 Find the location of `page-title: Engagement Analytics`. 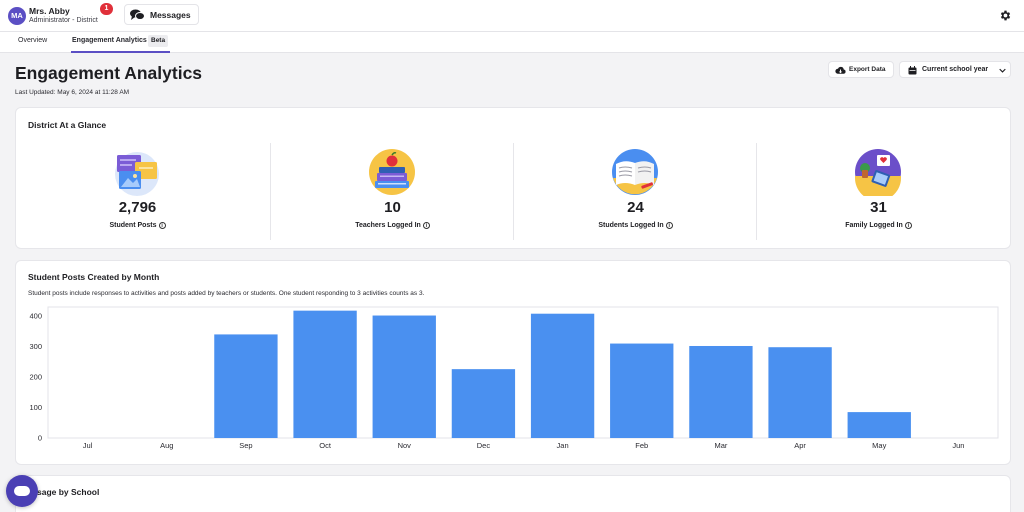

page-title: Engagement Analytics is located at coordinates (109, 73).